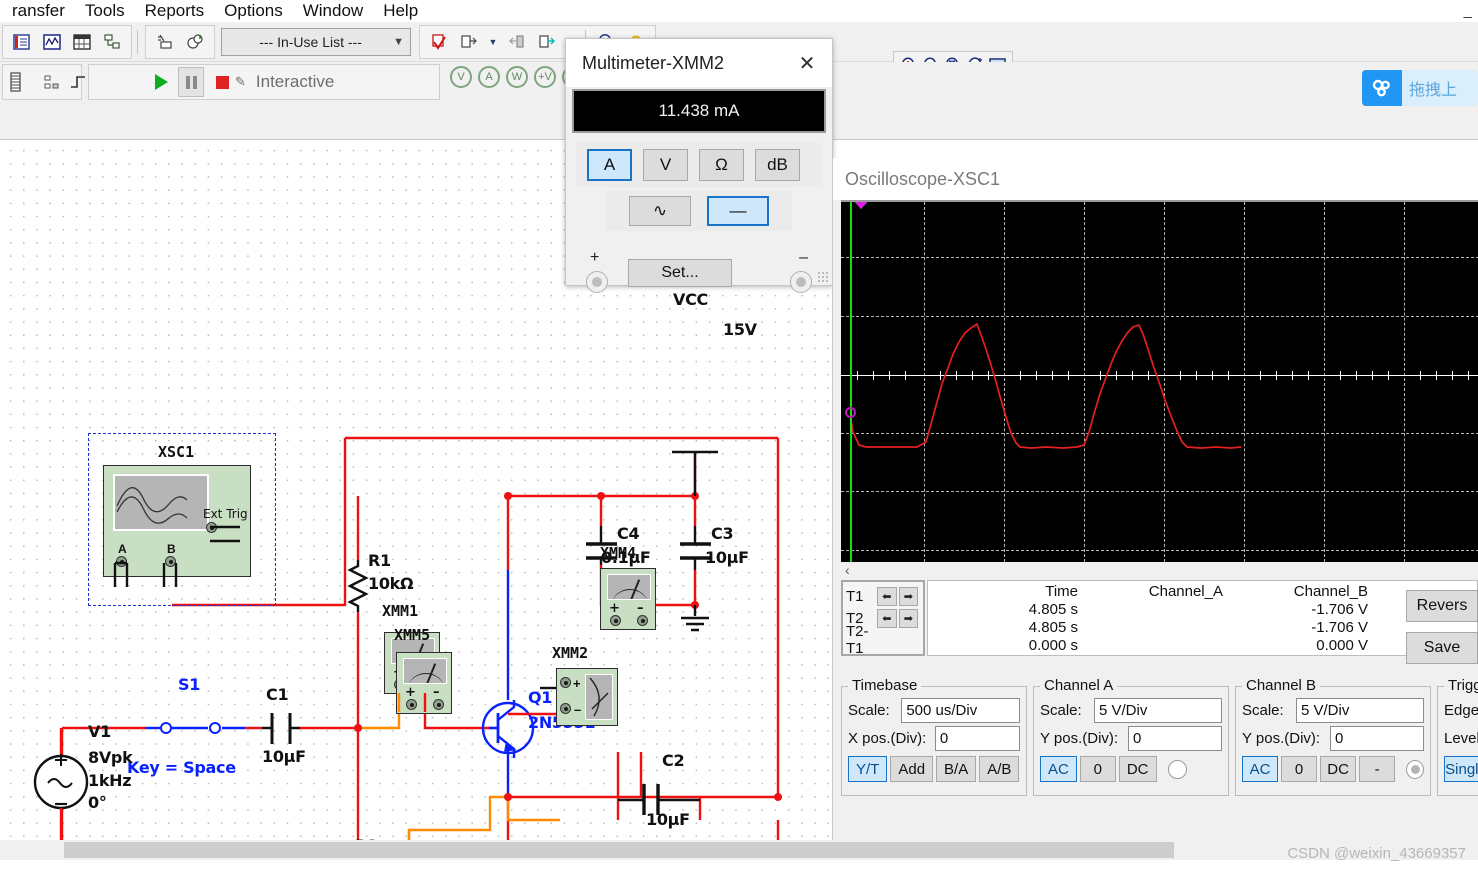 This screenshot has width=1478, height=870. Describe the element at coordinates (860, 382) in the screenshot. I see `cursor-line-t1` at that location.